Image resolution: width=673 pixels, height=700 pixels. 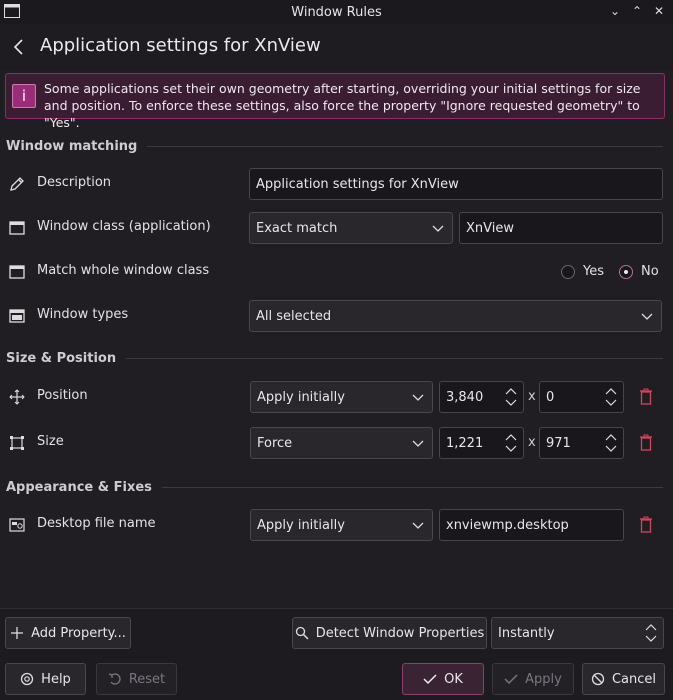 I want to click on help-lifebuoy-icon, so click(x=27, y=679).